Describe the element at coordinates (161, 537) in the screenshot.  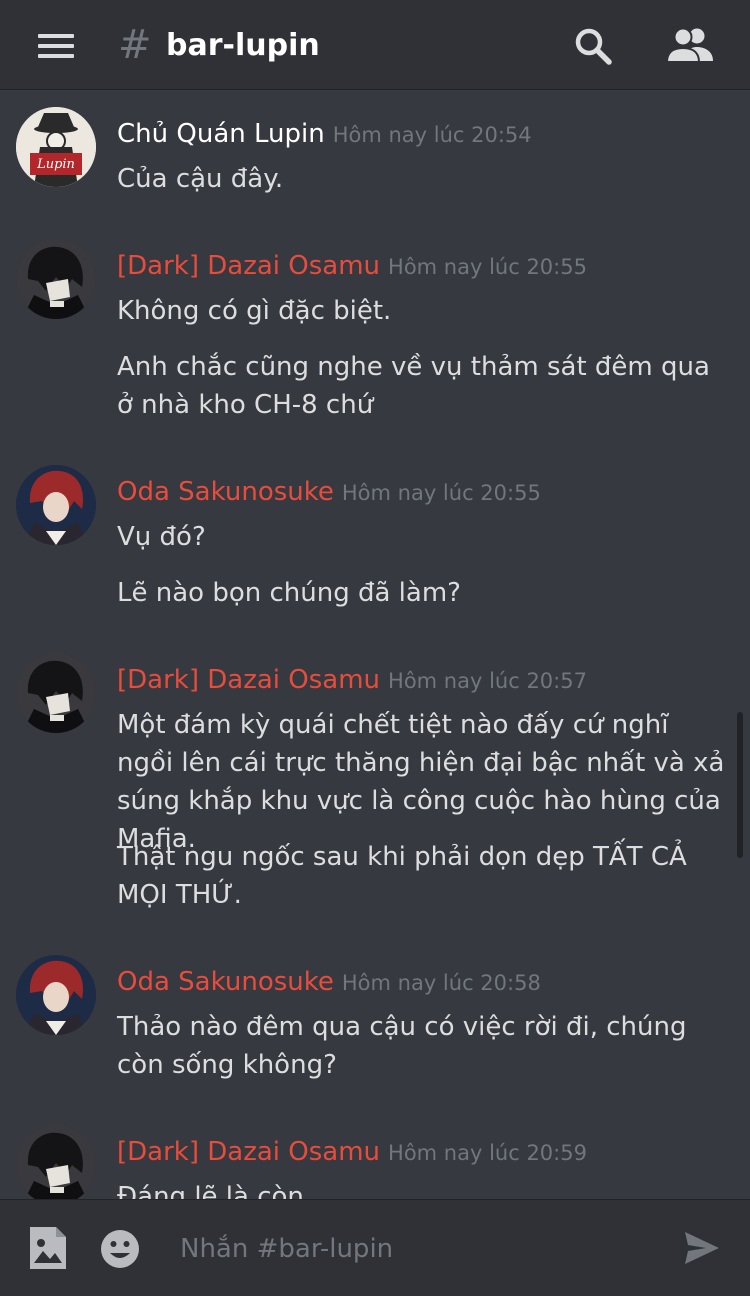
I see `message-text: Vụ đó?` at that location.